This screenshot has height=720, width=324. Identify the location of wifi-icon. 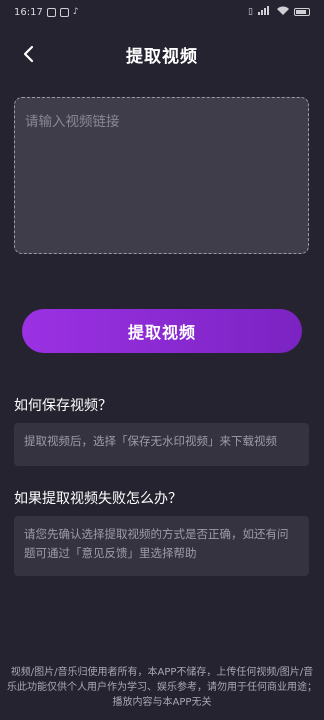
(283, 12).